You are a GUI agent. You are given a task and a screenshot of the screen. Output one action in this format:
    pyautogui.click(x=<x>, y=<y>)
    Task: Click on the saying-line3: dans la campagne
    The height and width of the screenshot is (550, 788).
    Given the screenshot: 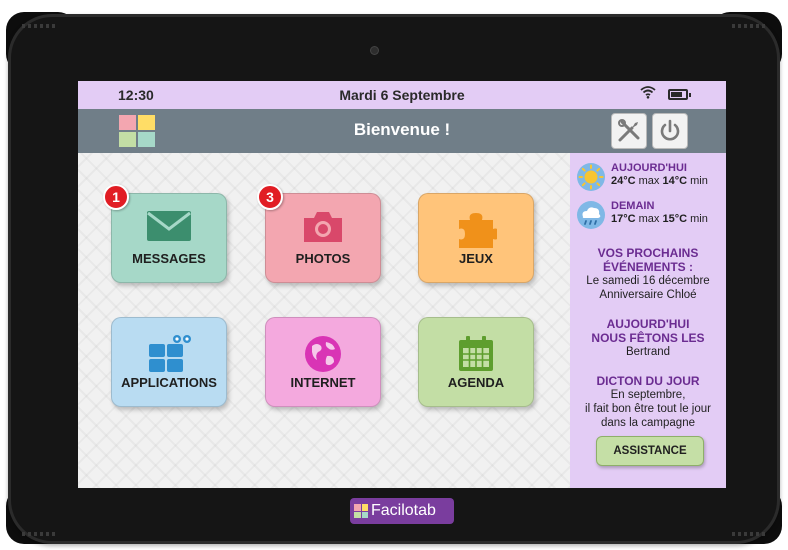 What is the action you would take?
    pyautogui.click(x=648, y=423)
    